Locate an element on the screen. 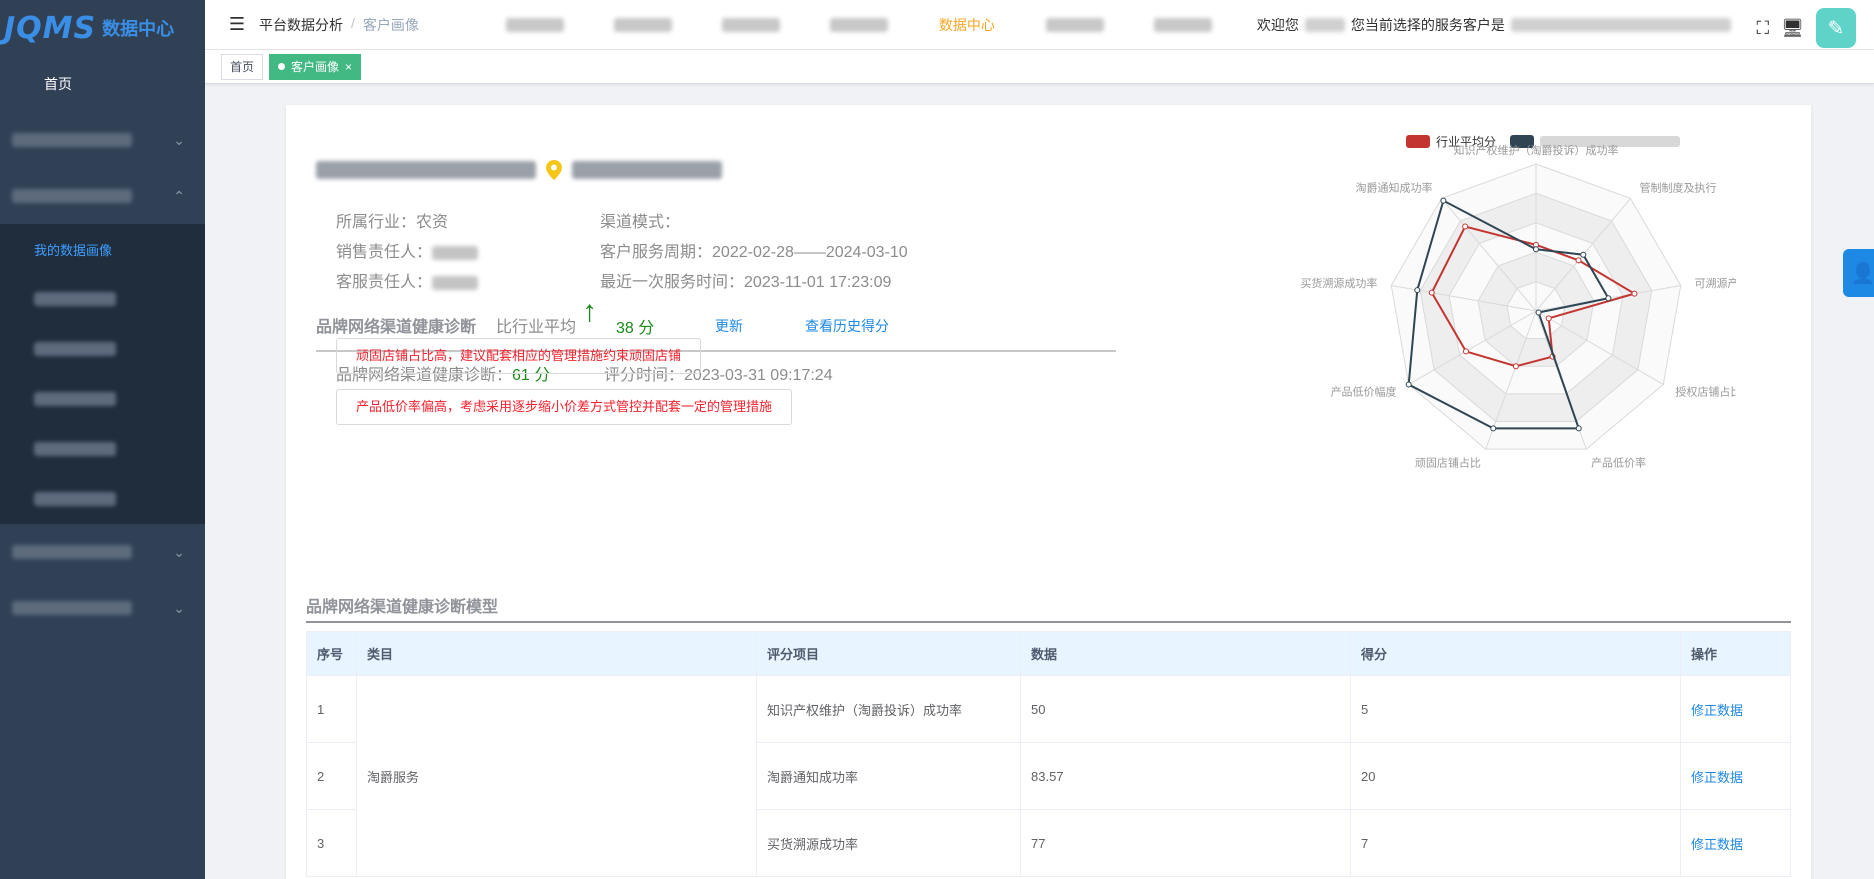  sidebar-item-home: 首页 is located at coordinates (102, 84).